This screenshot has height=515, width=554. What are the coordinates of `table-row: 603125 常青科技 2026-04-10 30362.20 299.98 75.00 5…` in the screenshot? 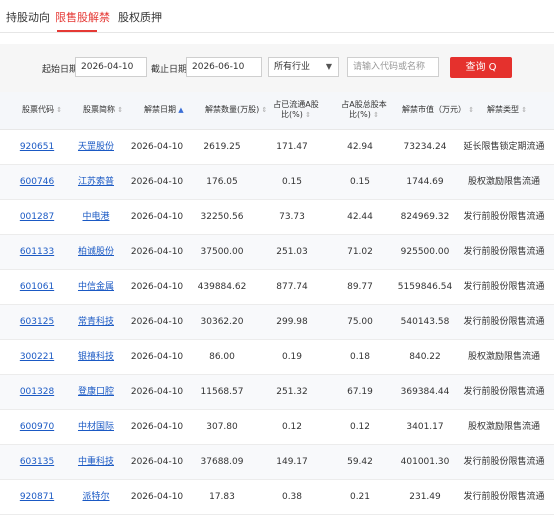 It's located at (277, 322).